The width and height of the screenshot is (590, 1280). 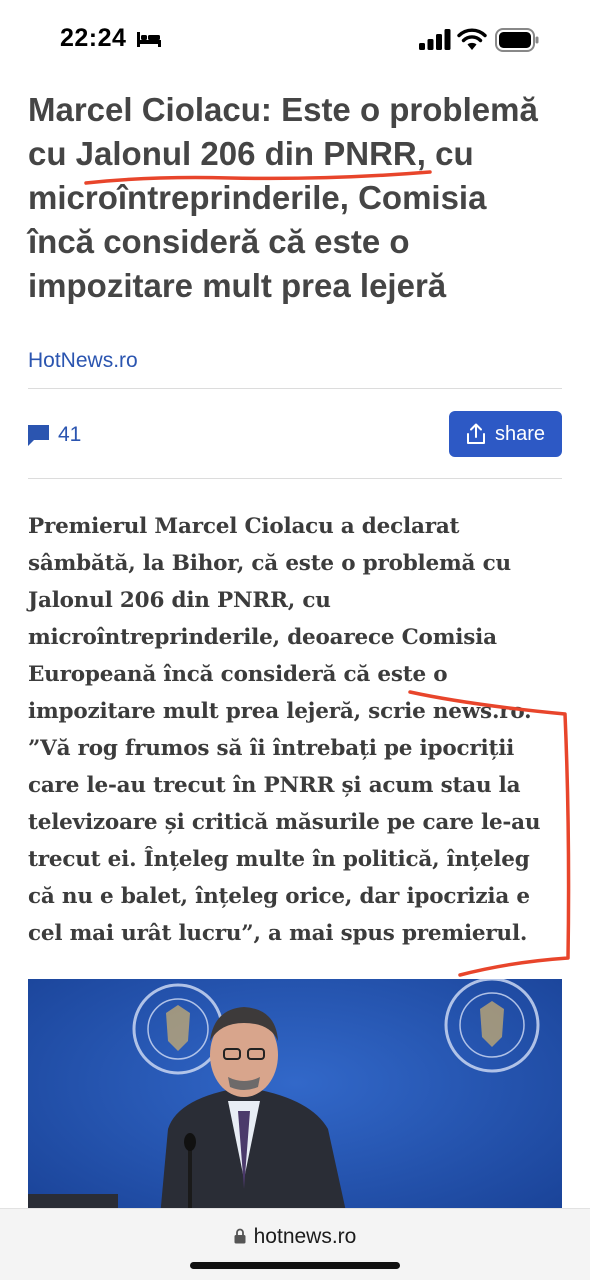 What do you see at coordinates (93, 38) in the screenshot?
I see `status-time: 22:24` at bounding box center [93, 38].